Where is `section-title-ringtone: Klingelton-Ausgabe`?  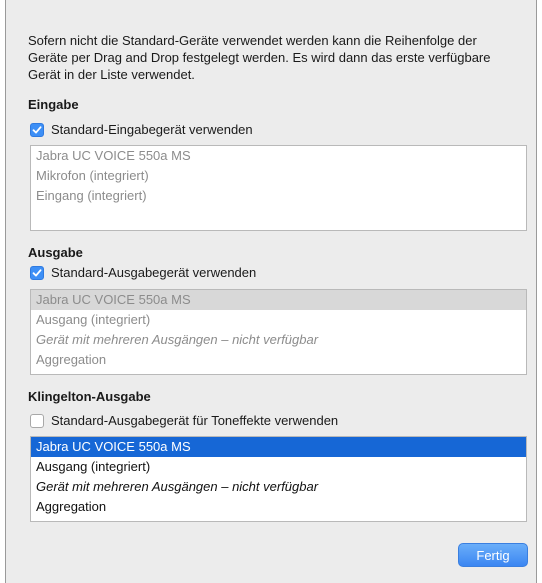
section-title-ringtone: Klingelton-Ausgabe is located at coordinates (89, 396).